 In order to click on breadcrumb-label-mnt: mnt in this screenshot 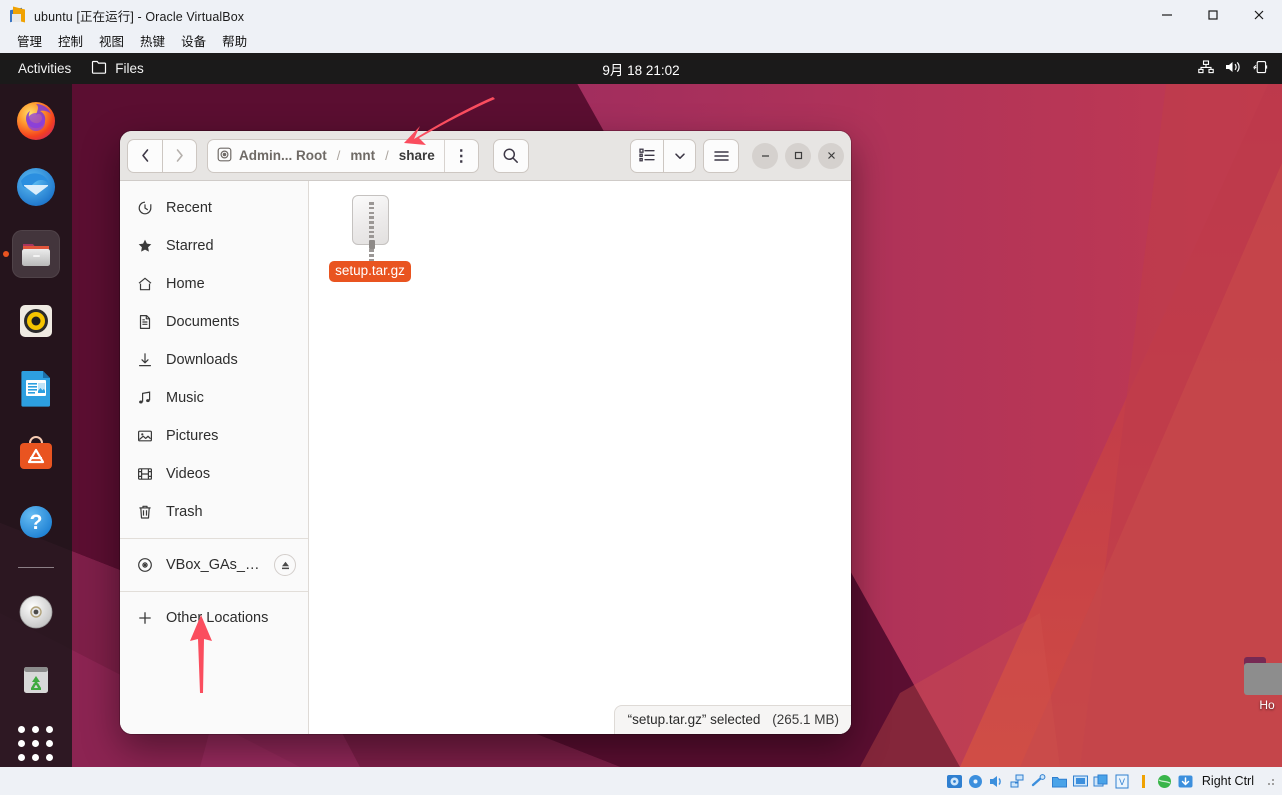, I will do `click(363, 155)`.